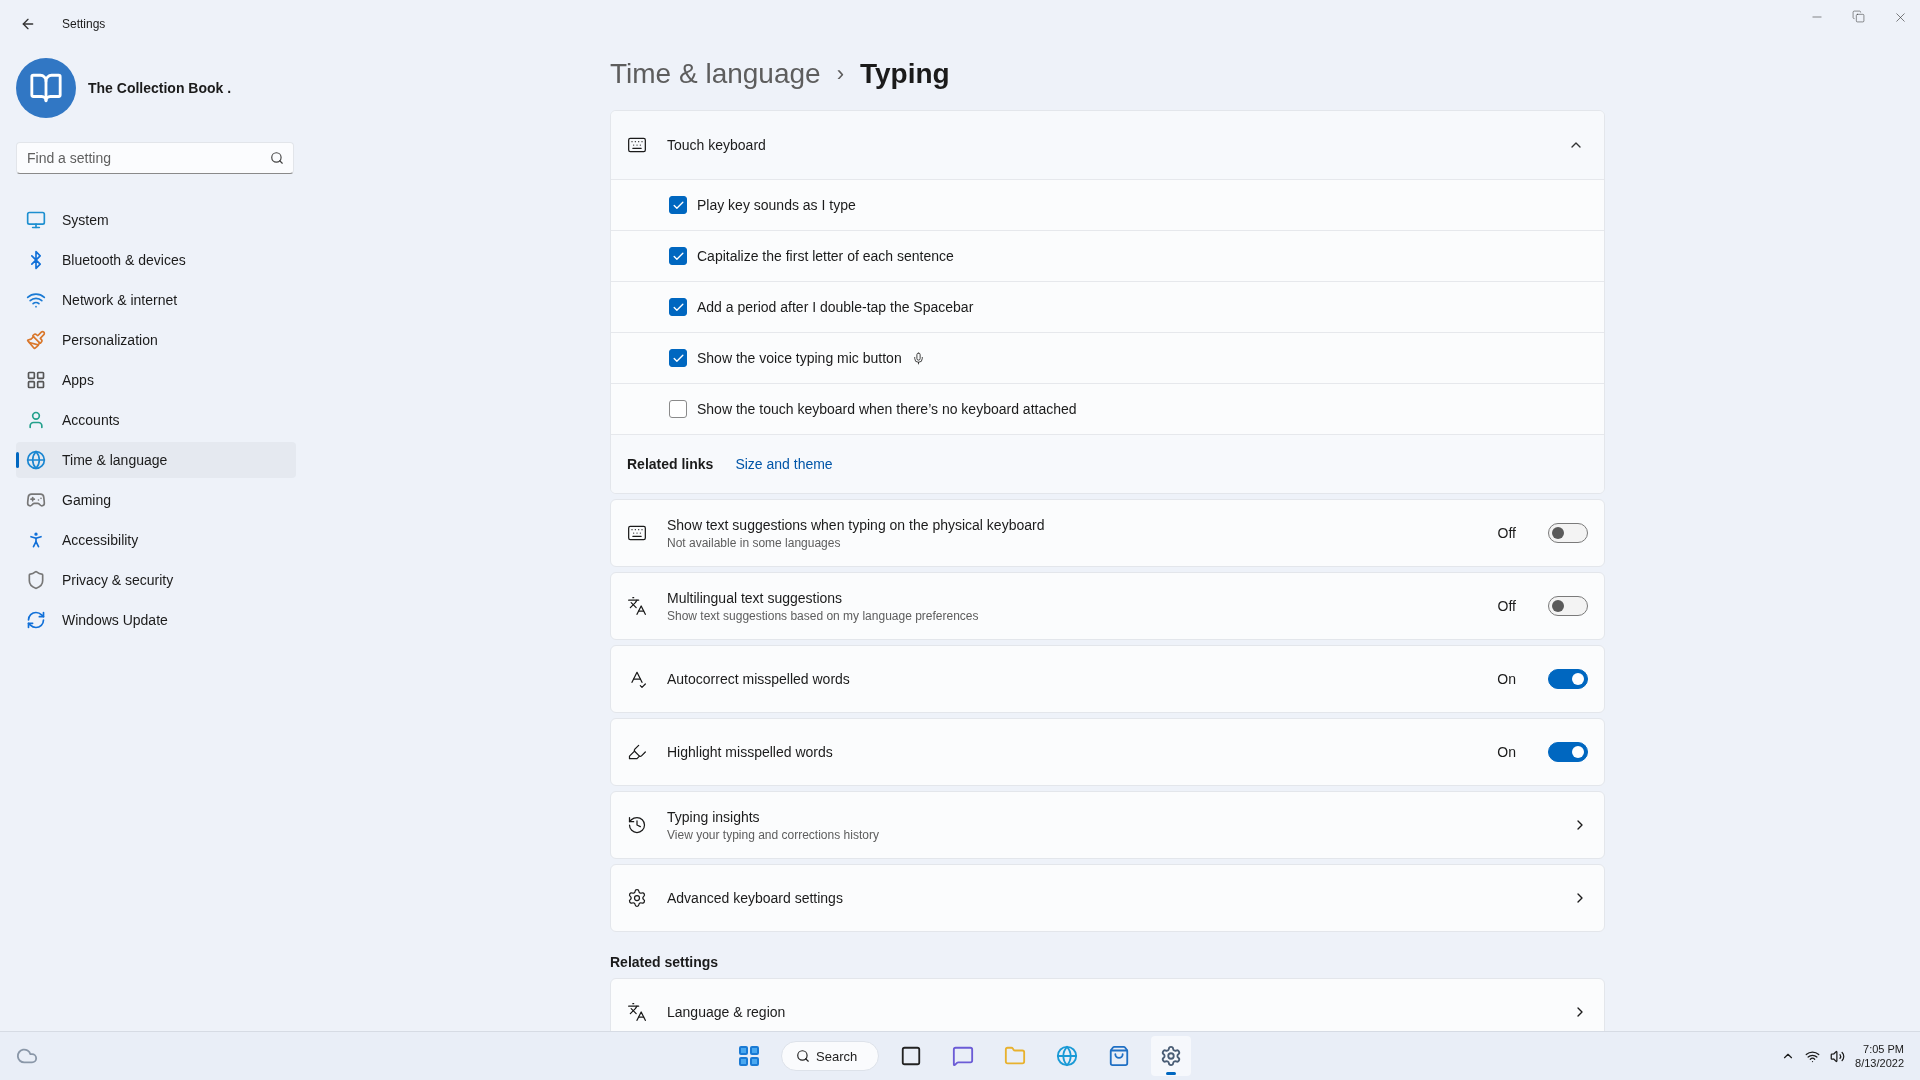  What do you see at coordinates (749, 1056) in the screenshot?
I see `start-icon` at bounding box center [749, 1056].